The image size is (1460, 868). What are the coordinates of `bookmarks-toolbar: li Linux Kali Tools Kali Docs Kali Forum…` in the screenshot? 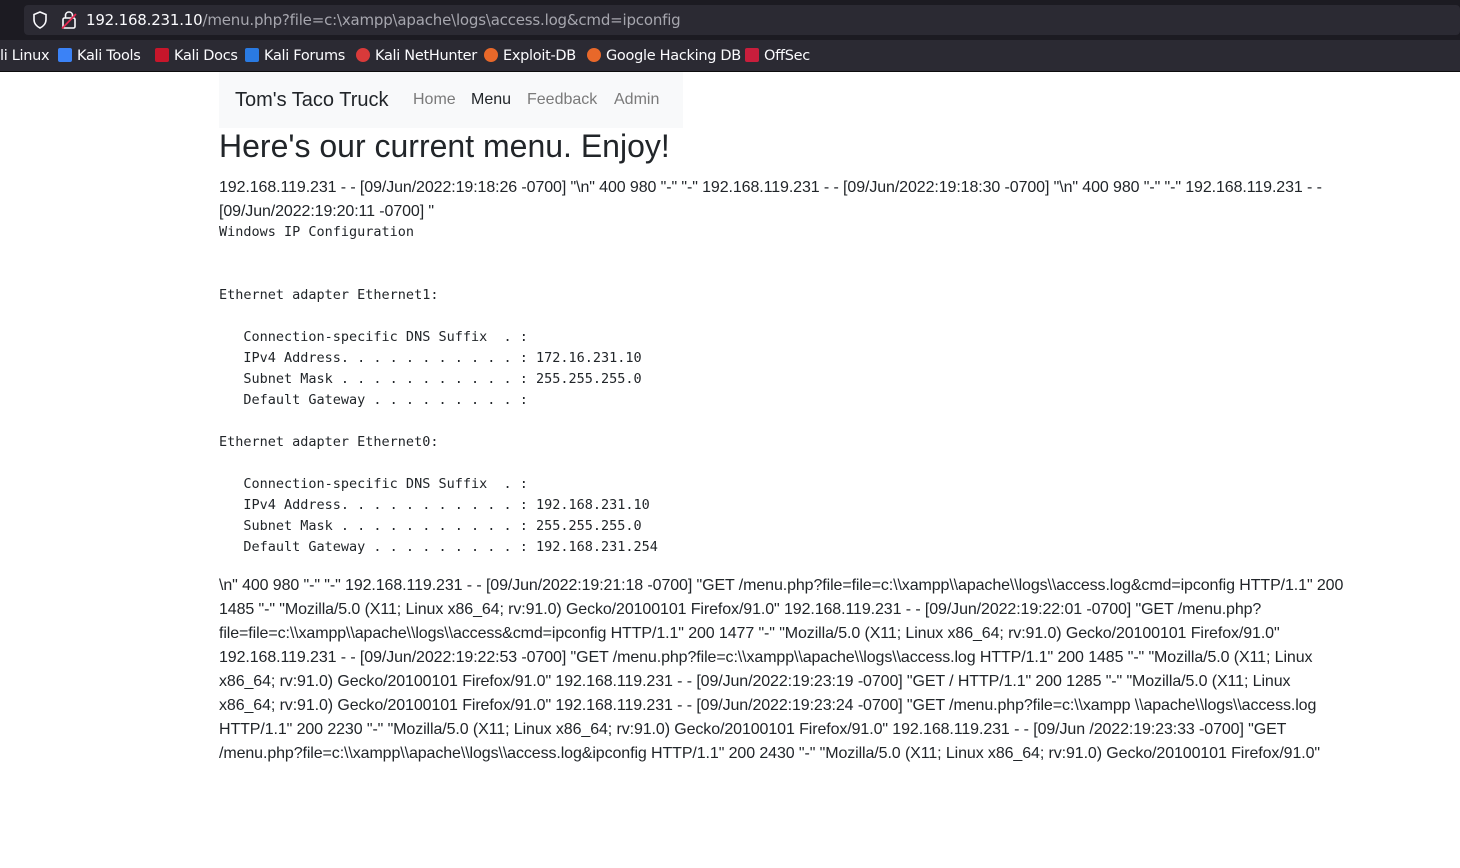 It's located at (730, 56).